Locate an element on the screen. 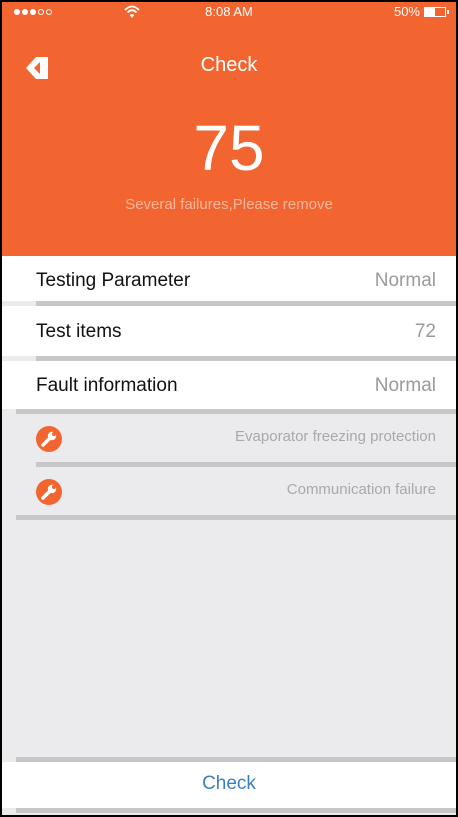  row-label: Test items is located at coordinates (79, 331).